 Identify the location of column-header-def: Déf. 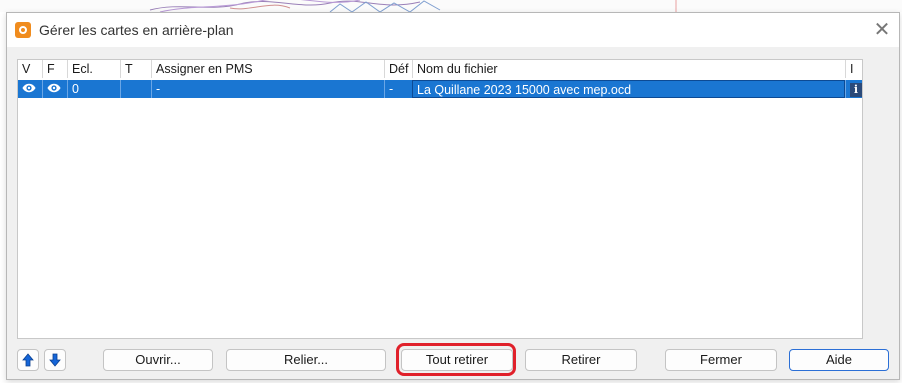
(398, 69).